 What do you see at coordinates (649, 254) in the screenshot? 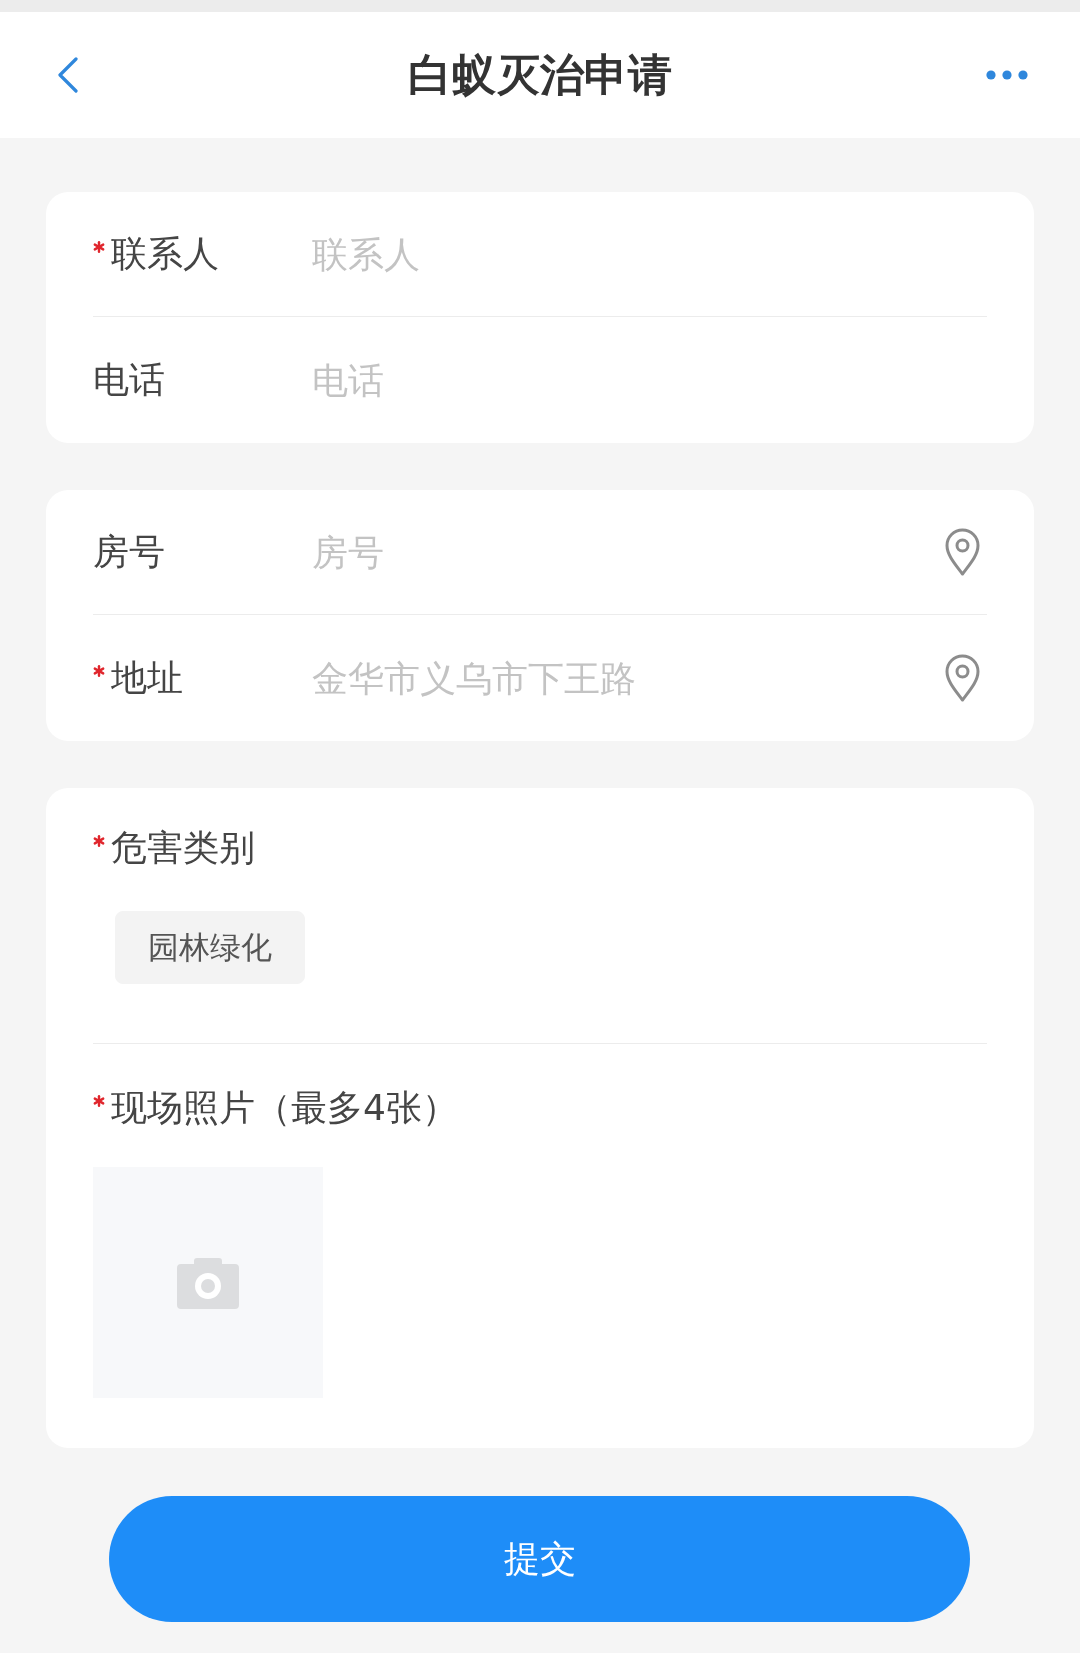
I see `input-field: 联系人` at bounding box center [649, 254].